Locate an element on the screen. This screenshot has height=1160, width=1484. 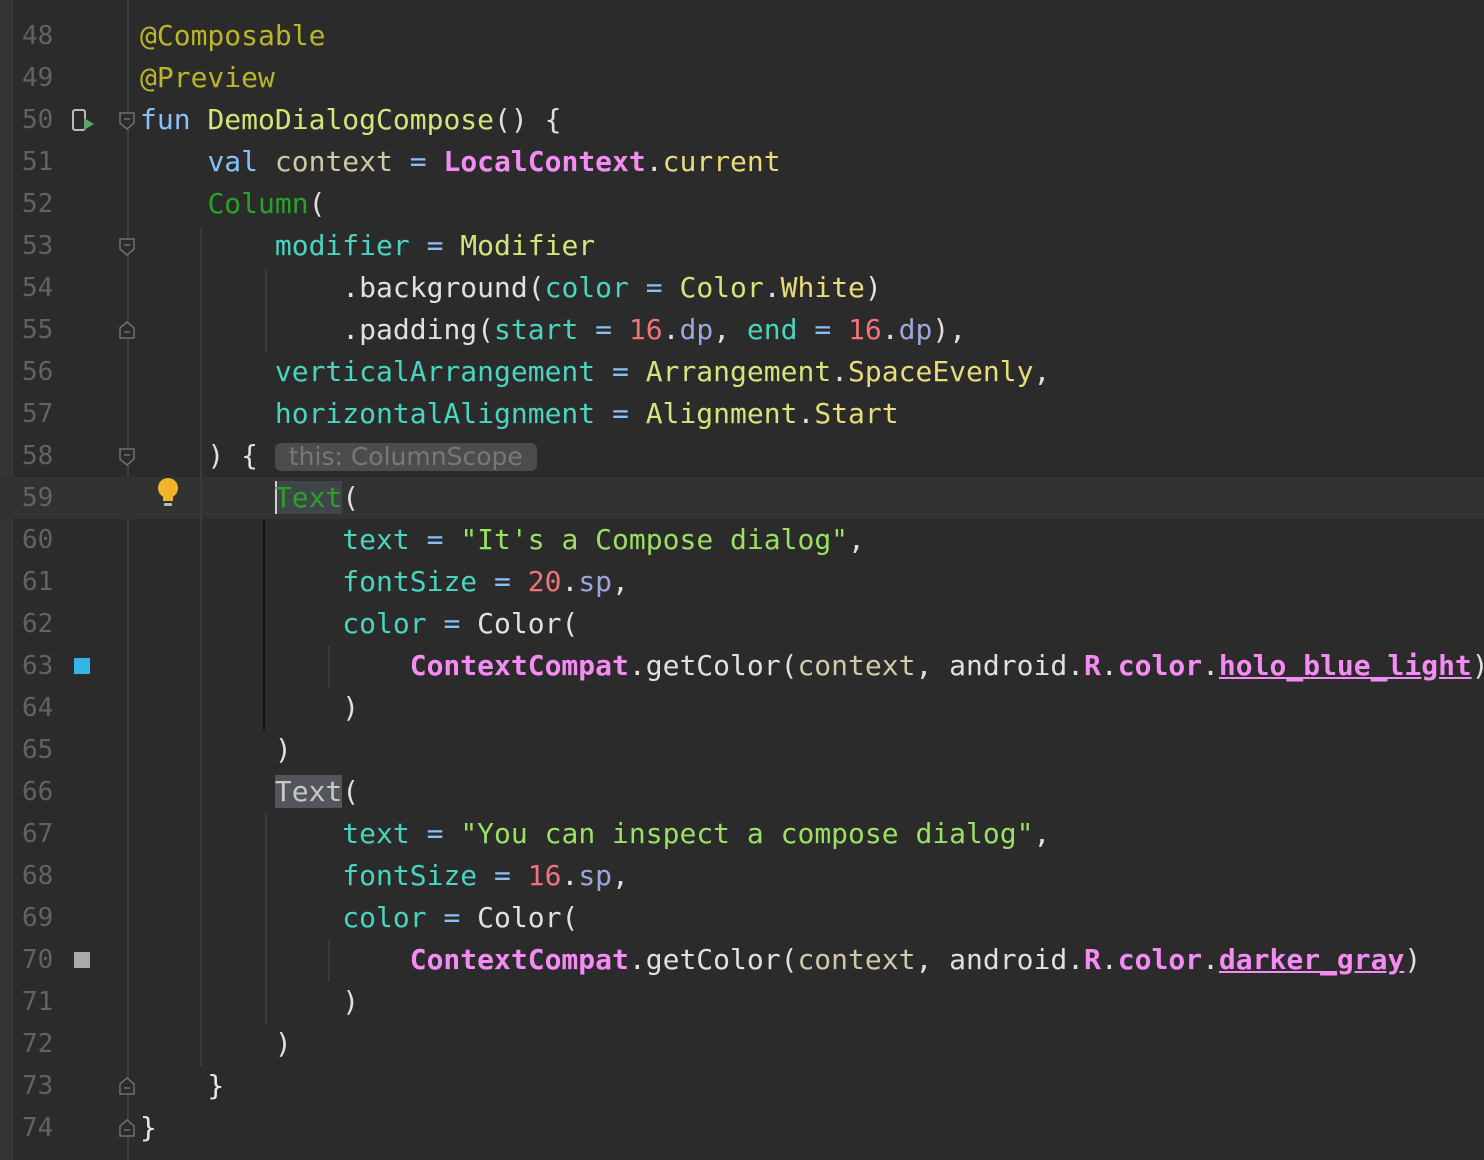
code-line: 66 Text( is located at coordinates (742, 792).